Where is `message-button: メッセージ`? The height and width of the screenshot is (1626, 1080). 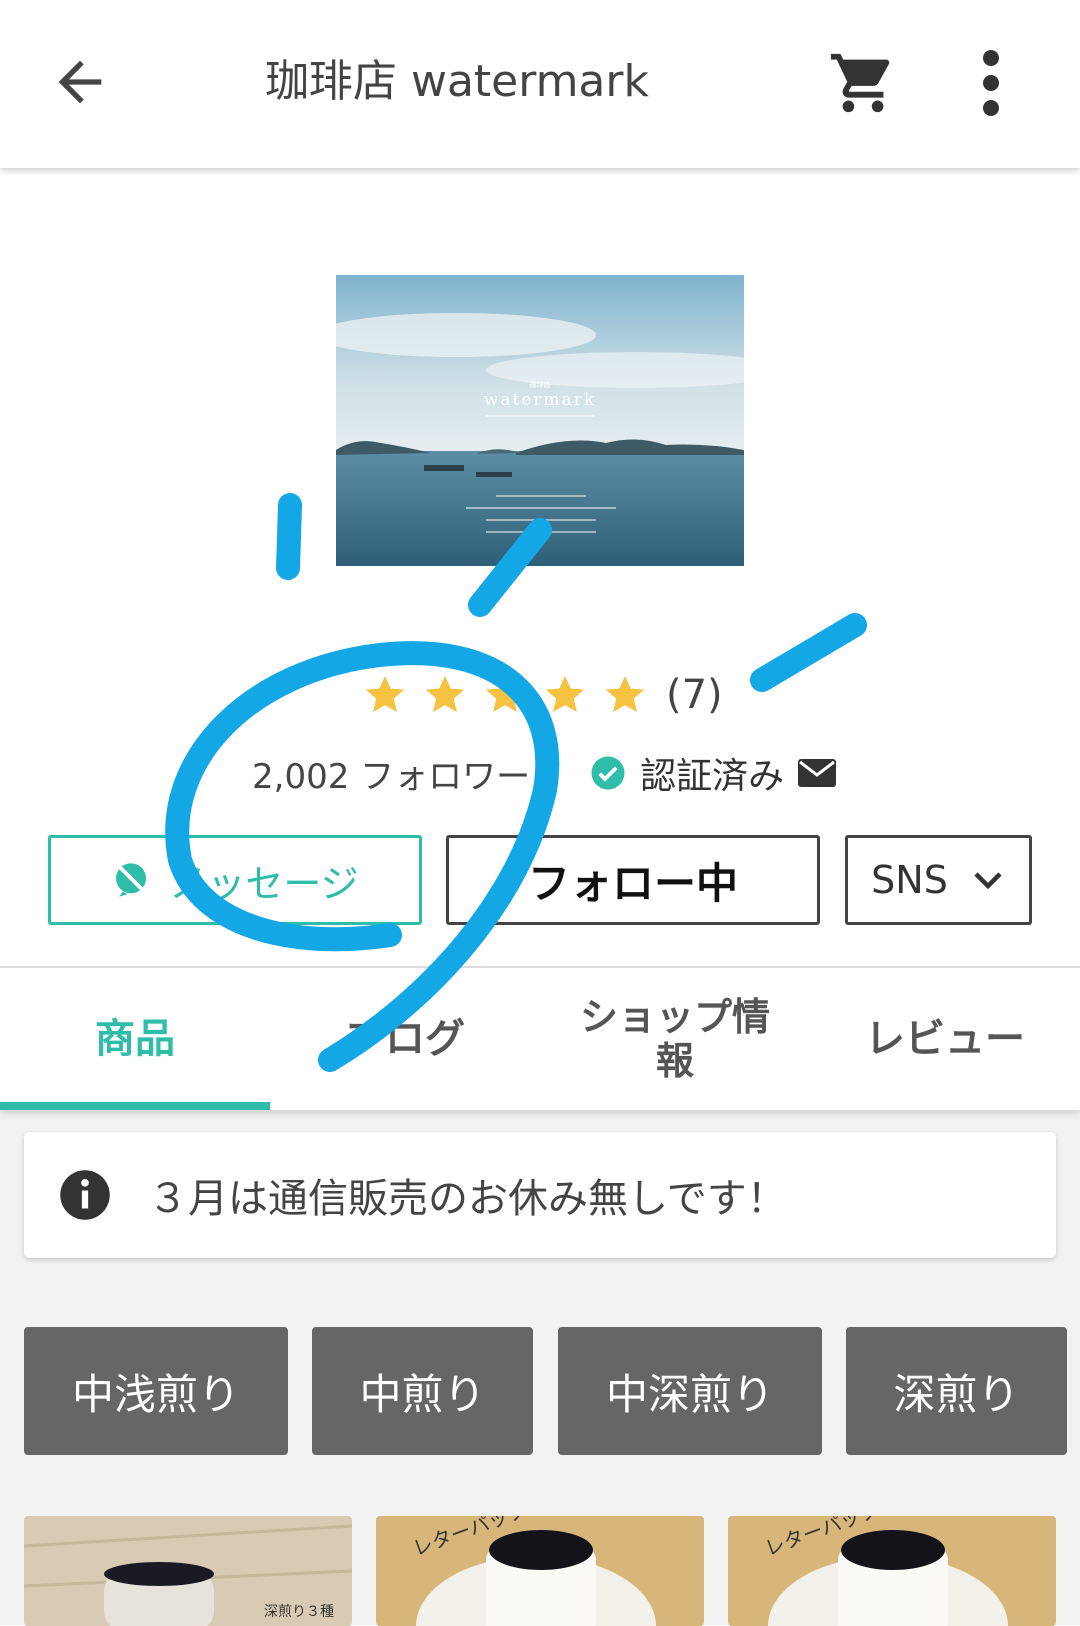
message-button: メッセージ is located at coordinates (235, 880).